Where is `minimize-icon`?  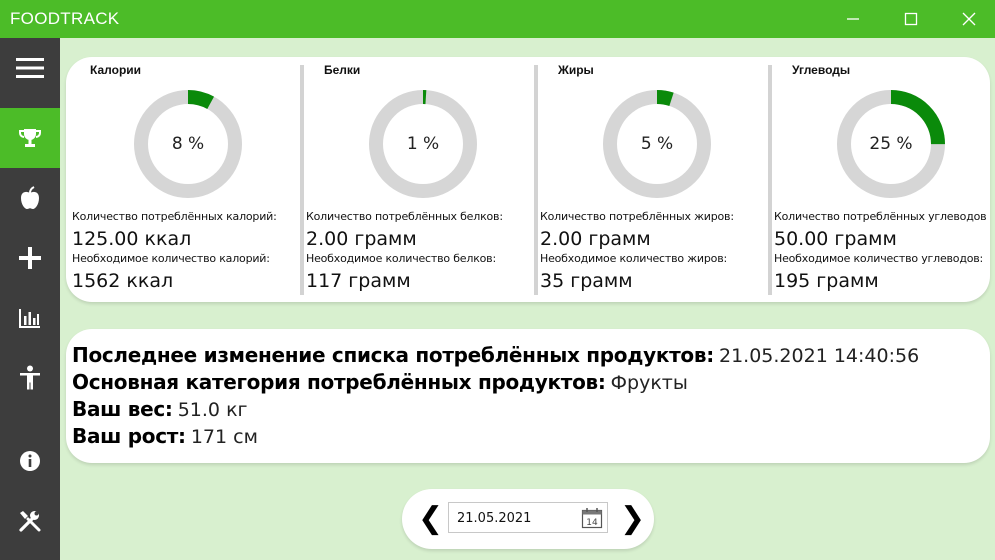 minimize-icon is located at coordinates (853, 19).